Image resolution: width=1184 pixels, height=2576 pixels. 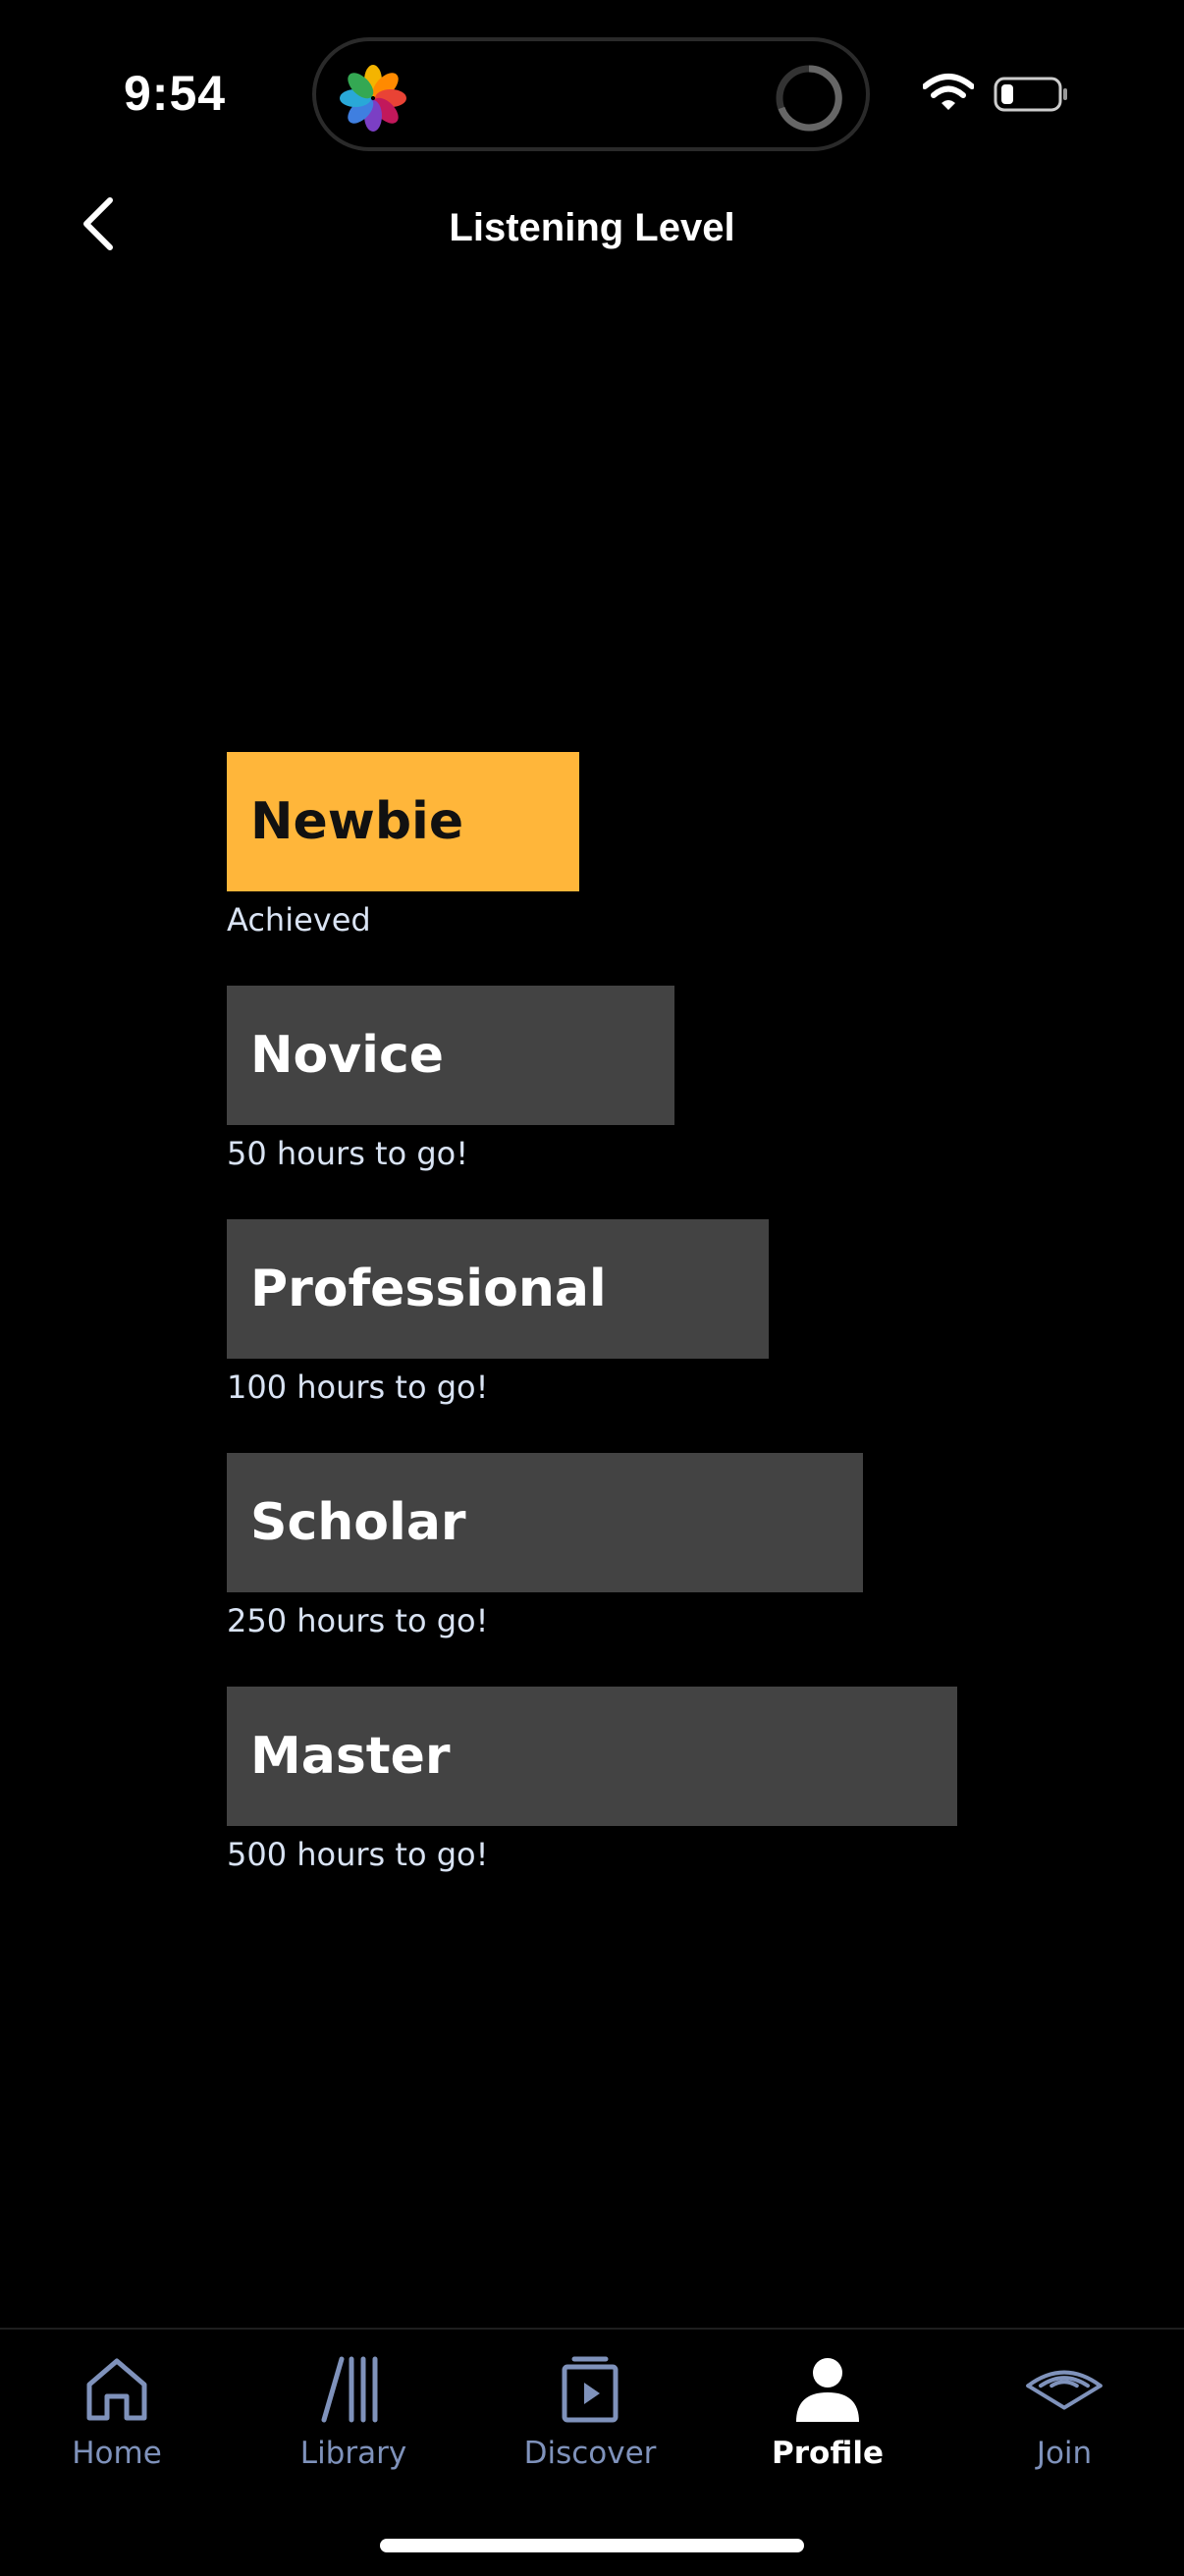 What do you see at coordinates (348, 1153) in the screenshot?
I see `level-status: 50 hours to go!` at bounding box center [348, 1153].